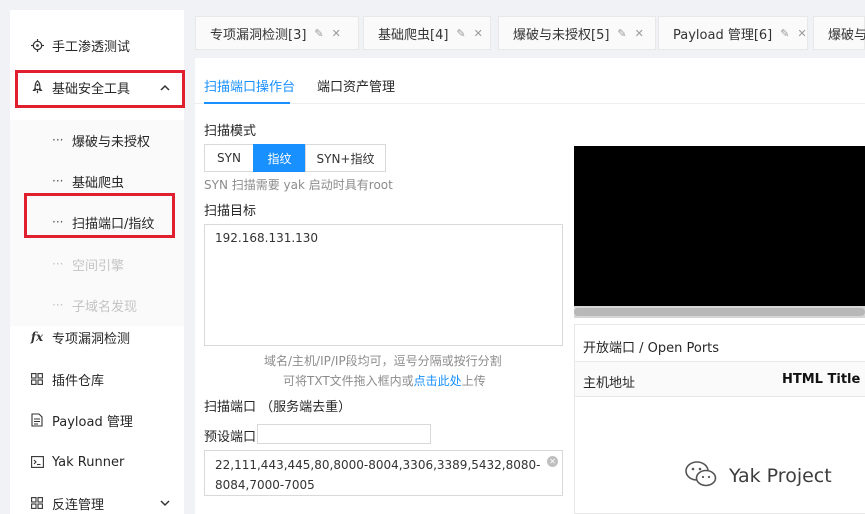  I want to click on chevron-down-icon, so click(165, 503).